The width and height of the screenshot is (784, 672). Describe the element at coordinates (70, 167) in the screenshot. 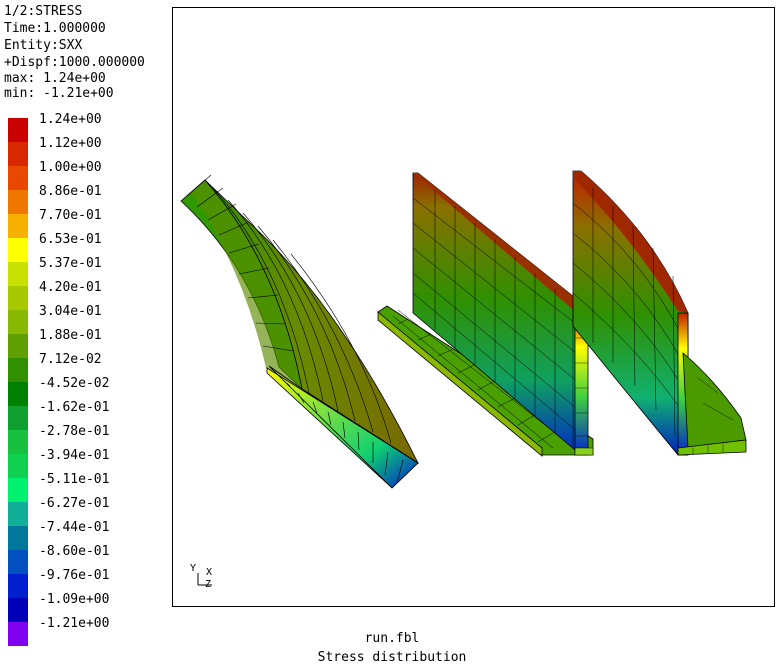

I see `legend-label: 1.00e+00` at that location.